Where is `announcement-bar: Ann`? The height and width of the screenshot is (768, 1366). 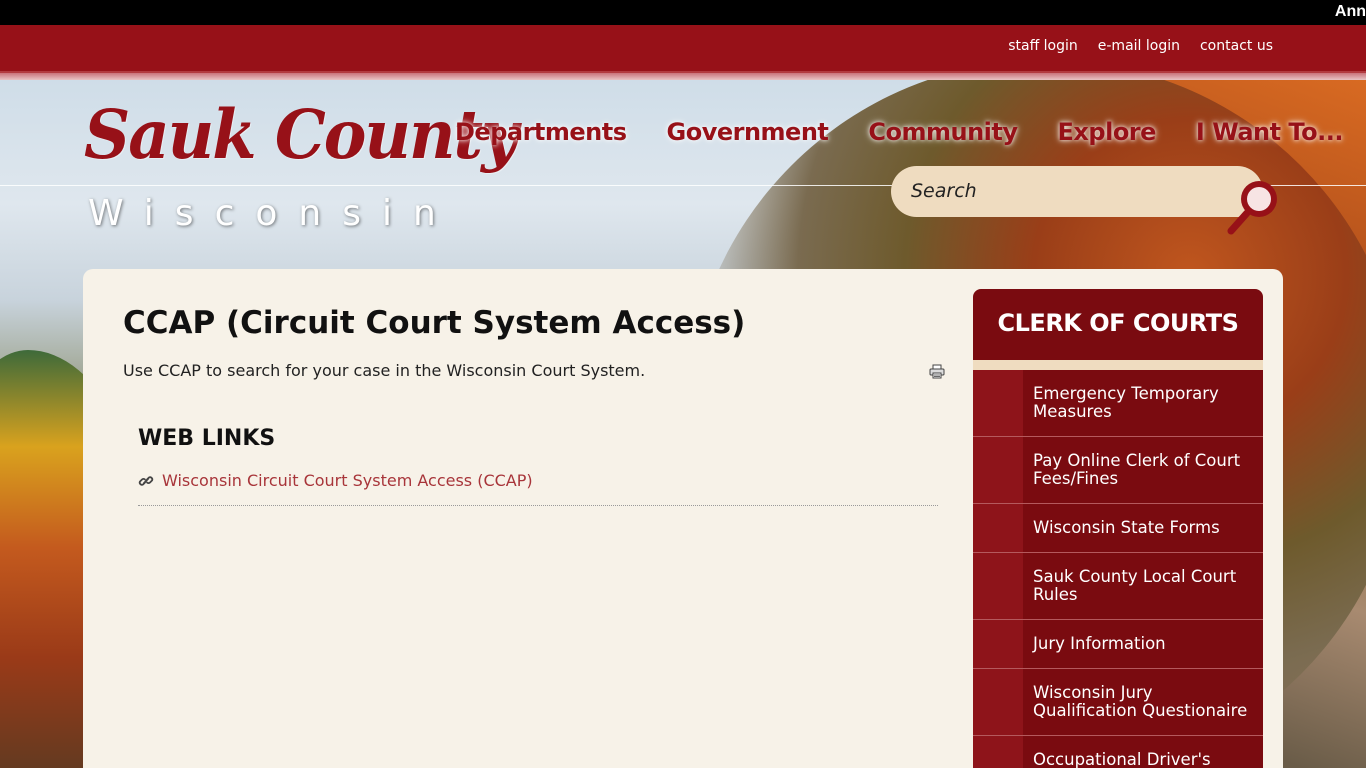
announcement-bar: Ann is located at coordinates (683, 12).